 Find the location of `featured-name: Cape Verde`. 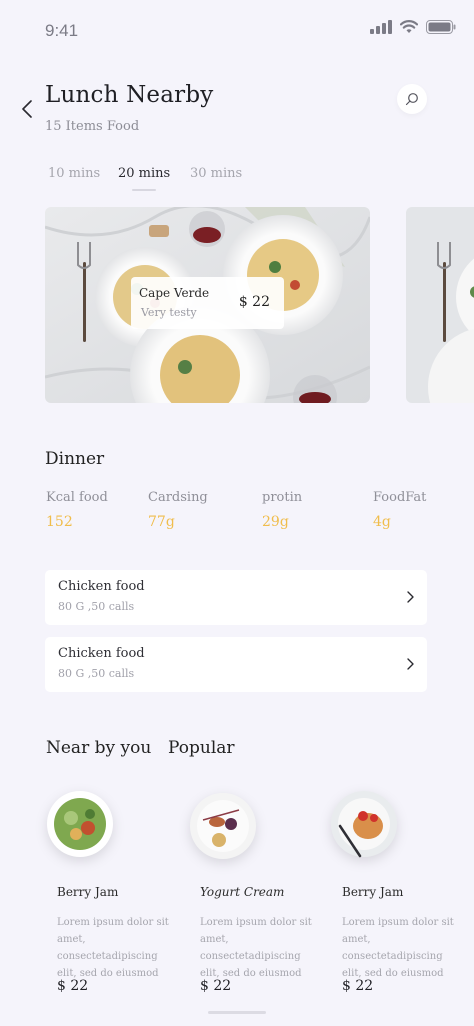

featured-name: Cape Verde is located at coordinates (174, 293).